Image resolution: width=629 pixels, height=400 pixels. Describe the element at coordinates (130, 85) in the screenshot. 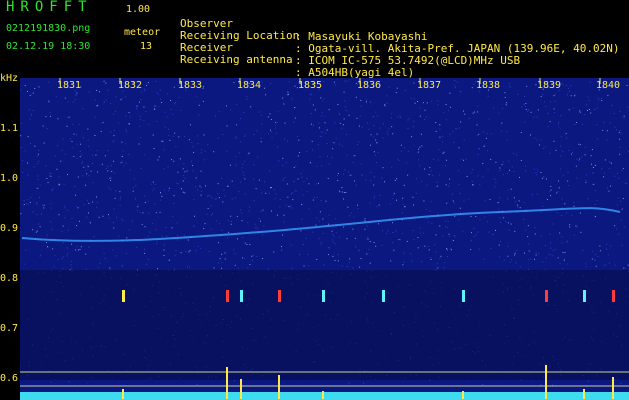

I see `x-tick: 1832` at that location.